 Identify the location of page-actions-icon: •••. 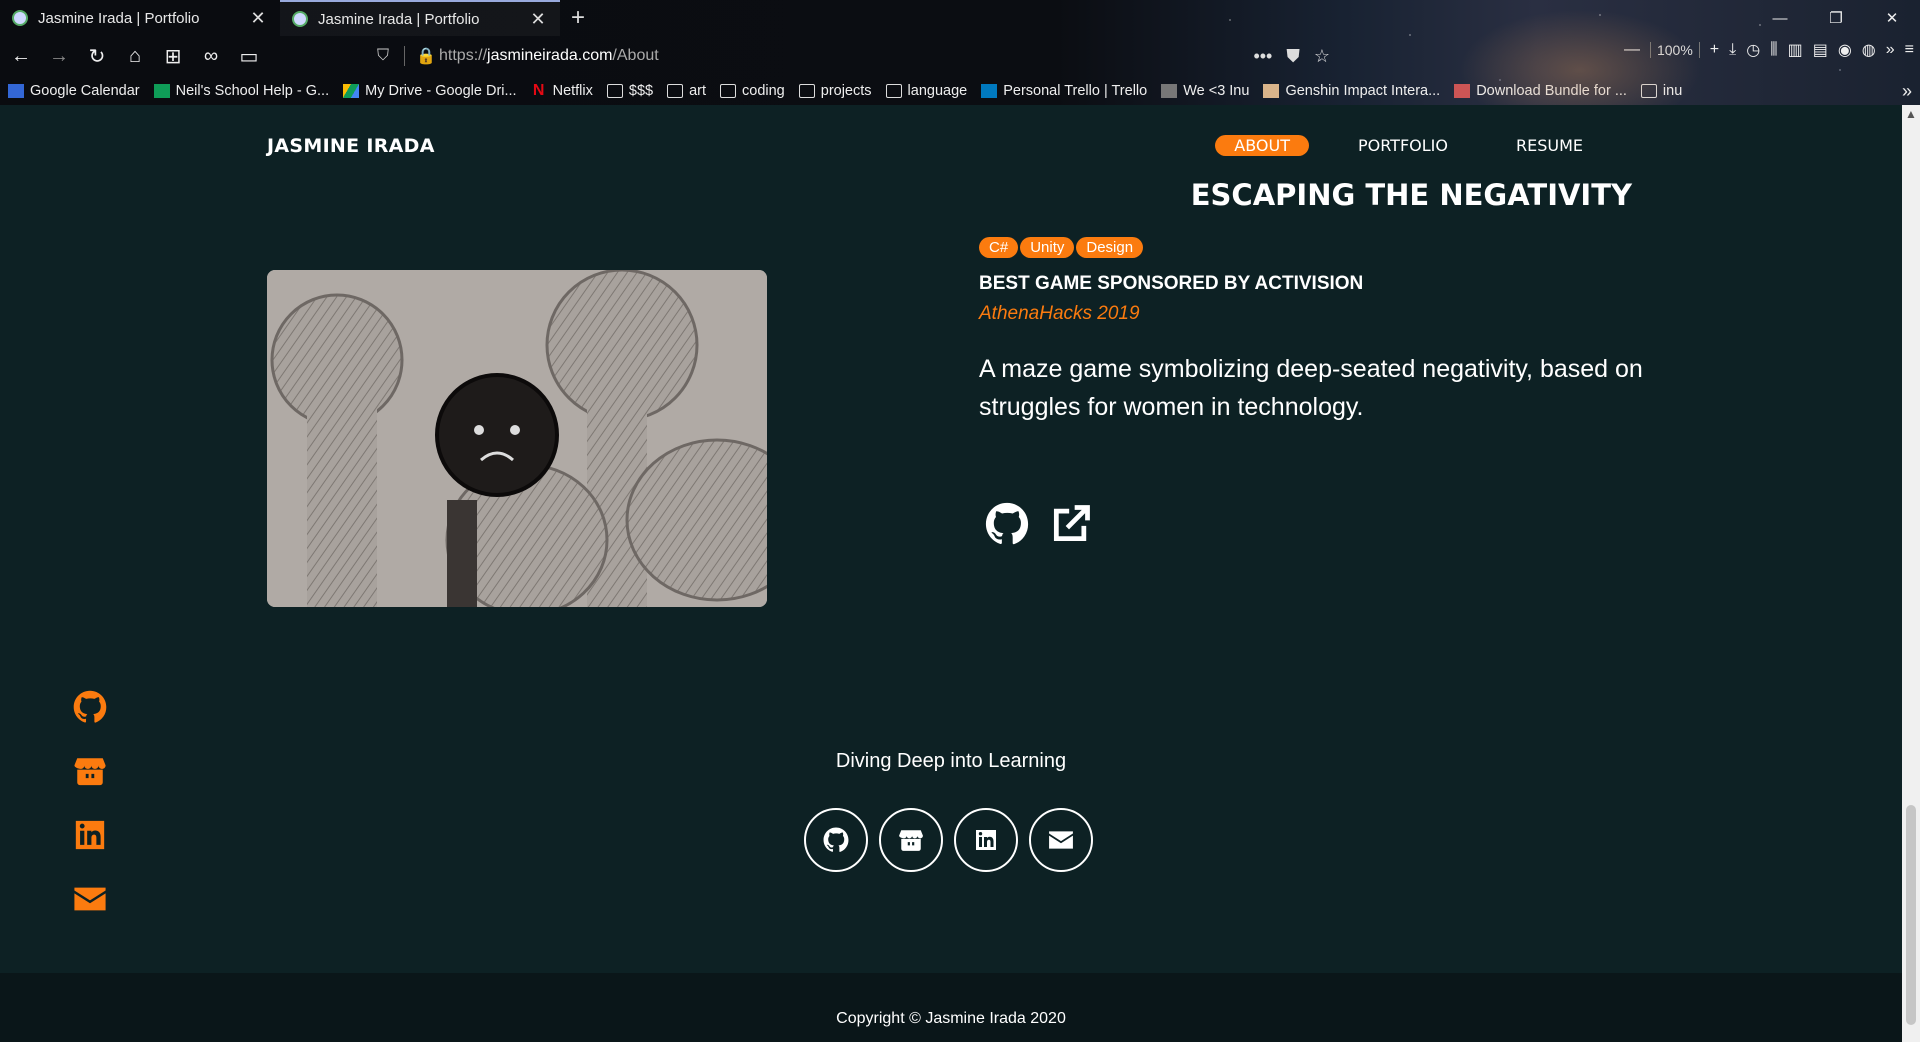
(1262, 56).